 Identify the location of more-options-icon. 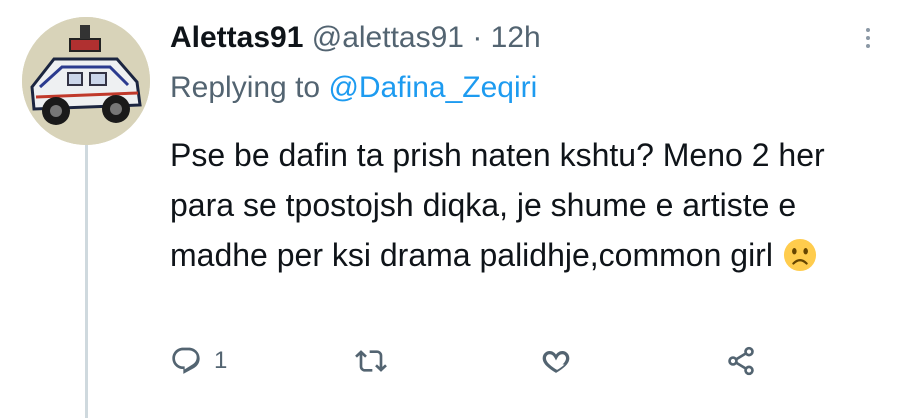
(868, 38).